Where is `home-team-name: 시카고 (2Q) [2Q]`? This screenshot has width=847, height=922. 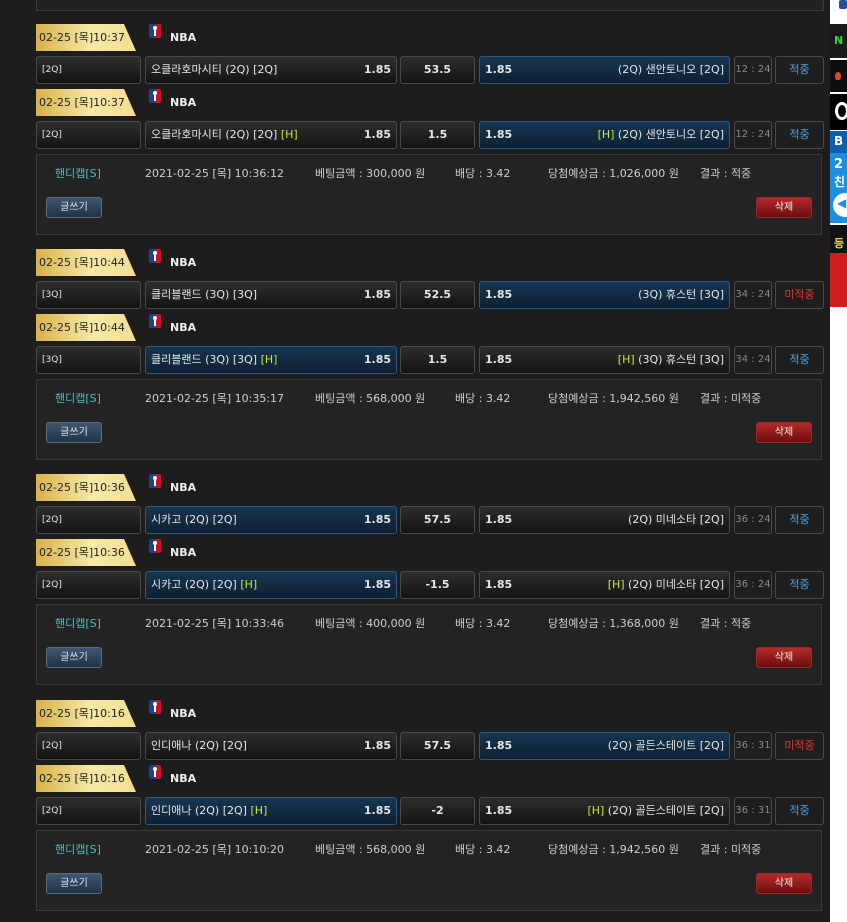
home-team-name: 시카고 (2Q) [2Q] is located at coordinates (194, 520).